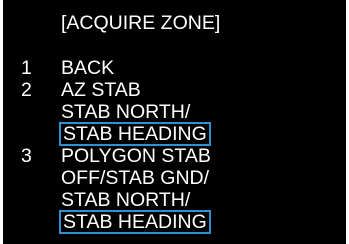 This screenshot has height=244, width=349. Describe the element at coordinates (136, 156) in the screenshot. I see `menu-item-label: POLYGON STAB` at that location.